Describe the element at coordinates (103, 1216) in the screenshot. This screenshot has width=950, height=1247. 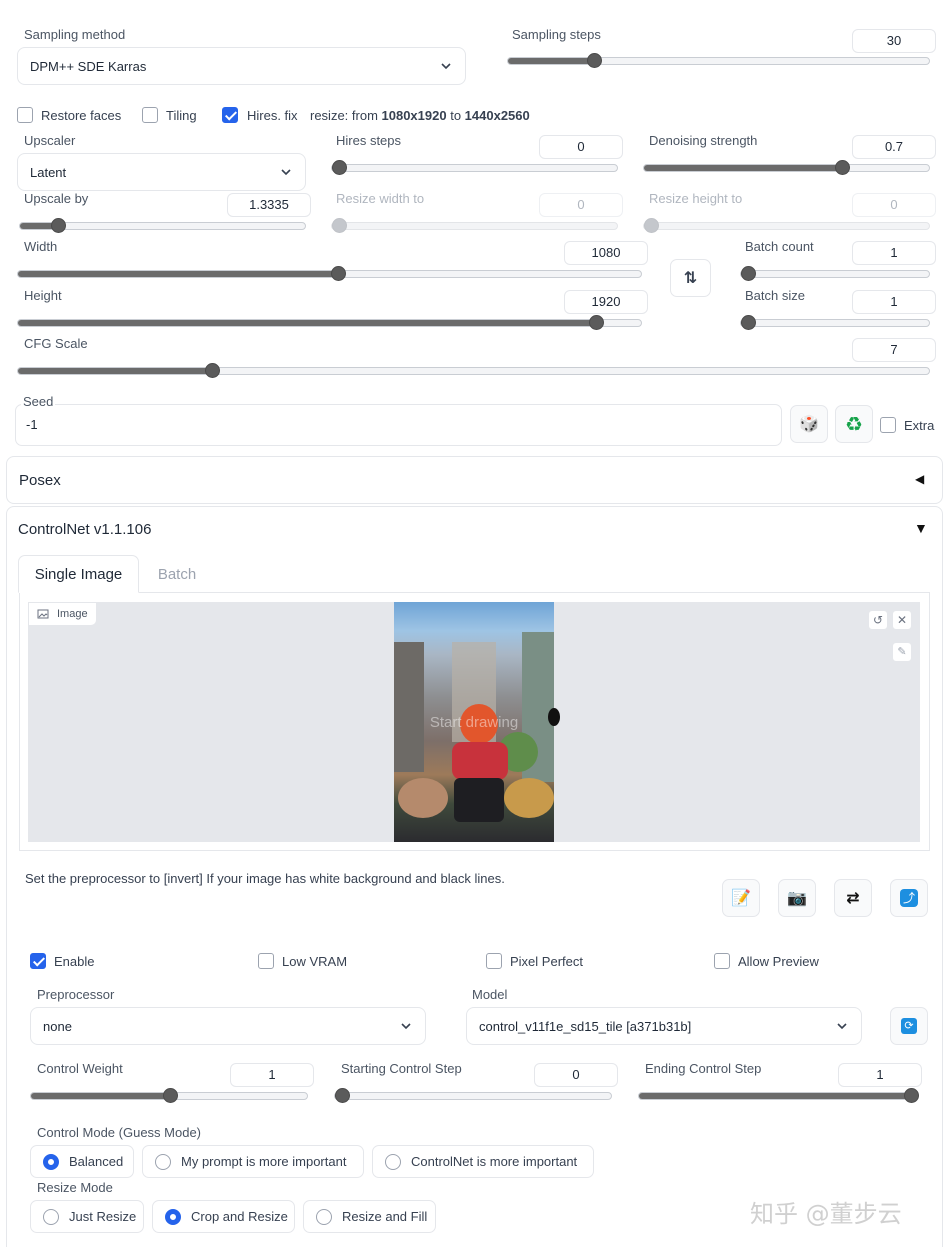
I see `radio-label: Just Resize` at that location.